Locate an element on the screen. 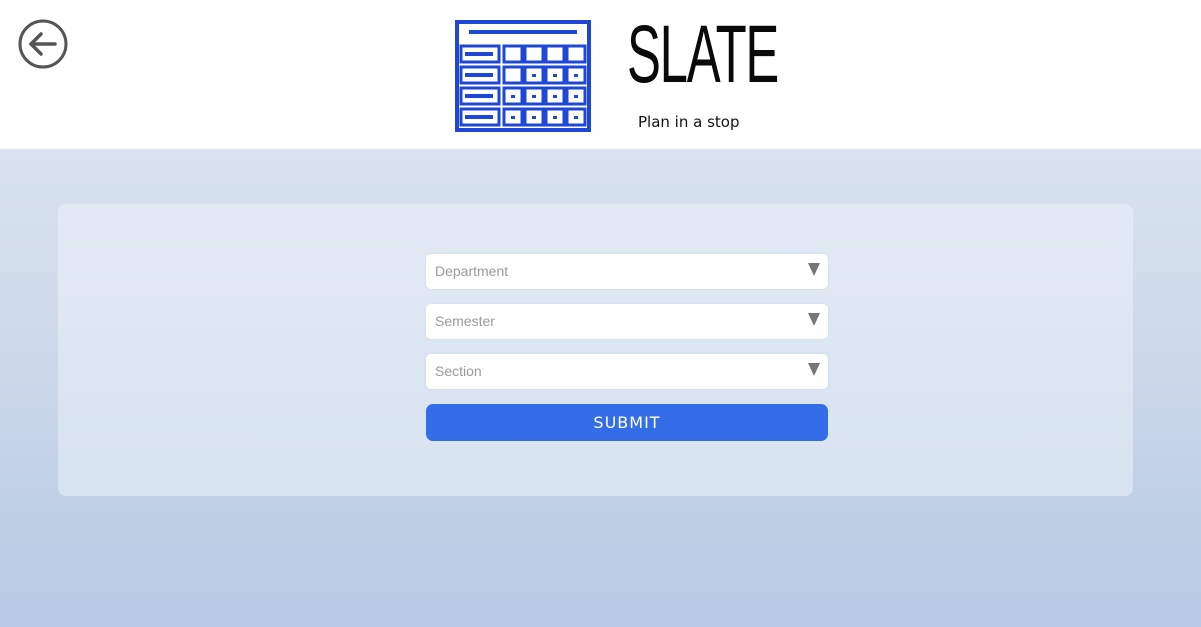 The width and height of the screenshot is (1201, 627). section-select: Section is located at coordinates (627, 371).